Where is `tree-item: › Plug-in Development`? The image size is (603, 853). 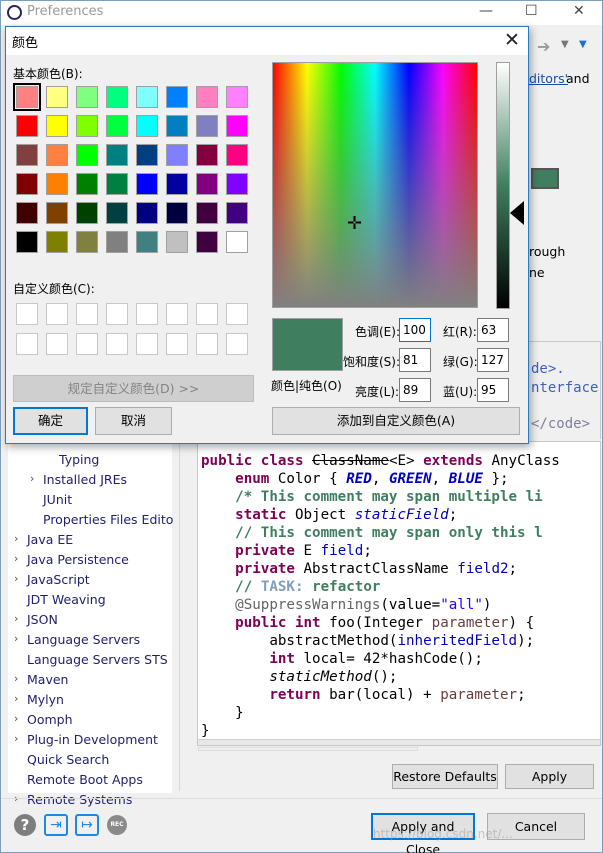
tree-item: › Plug-in Development is located at coordinates (86, 739).